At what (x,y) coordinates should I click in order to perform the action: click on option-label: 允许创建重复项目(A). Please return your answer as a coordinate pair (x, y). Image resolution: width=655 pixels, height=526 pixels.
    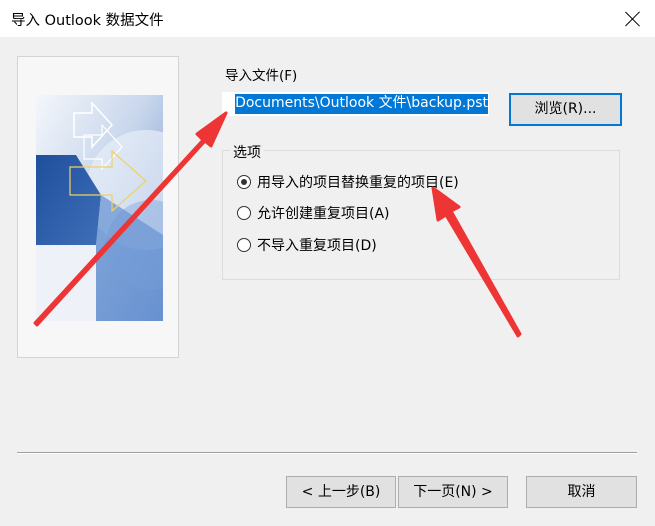
    Looking at the image, I should click on (323, 214).